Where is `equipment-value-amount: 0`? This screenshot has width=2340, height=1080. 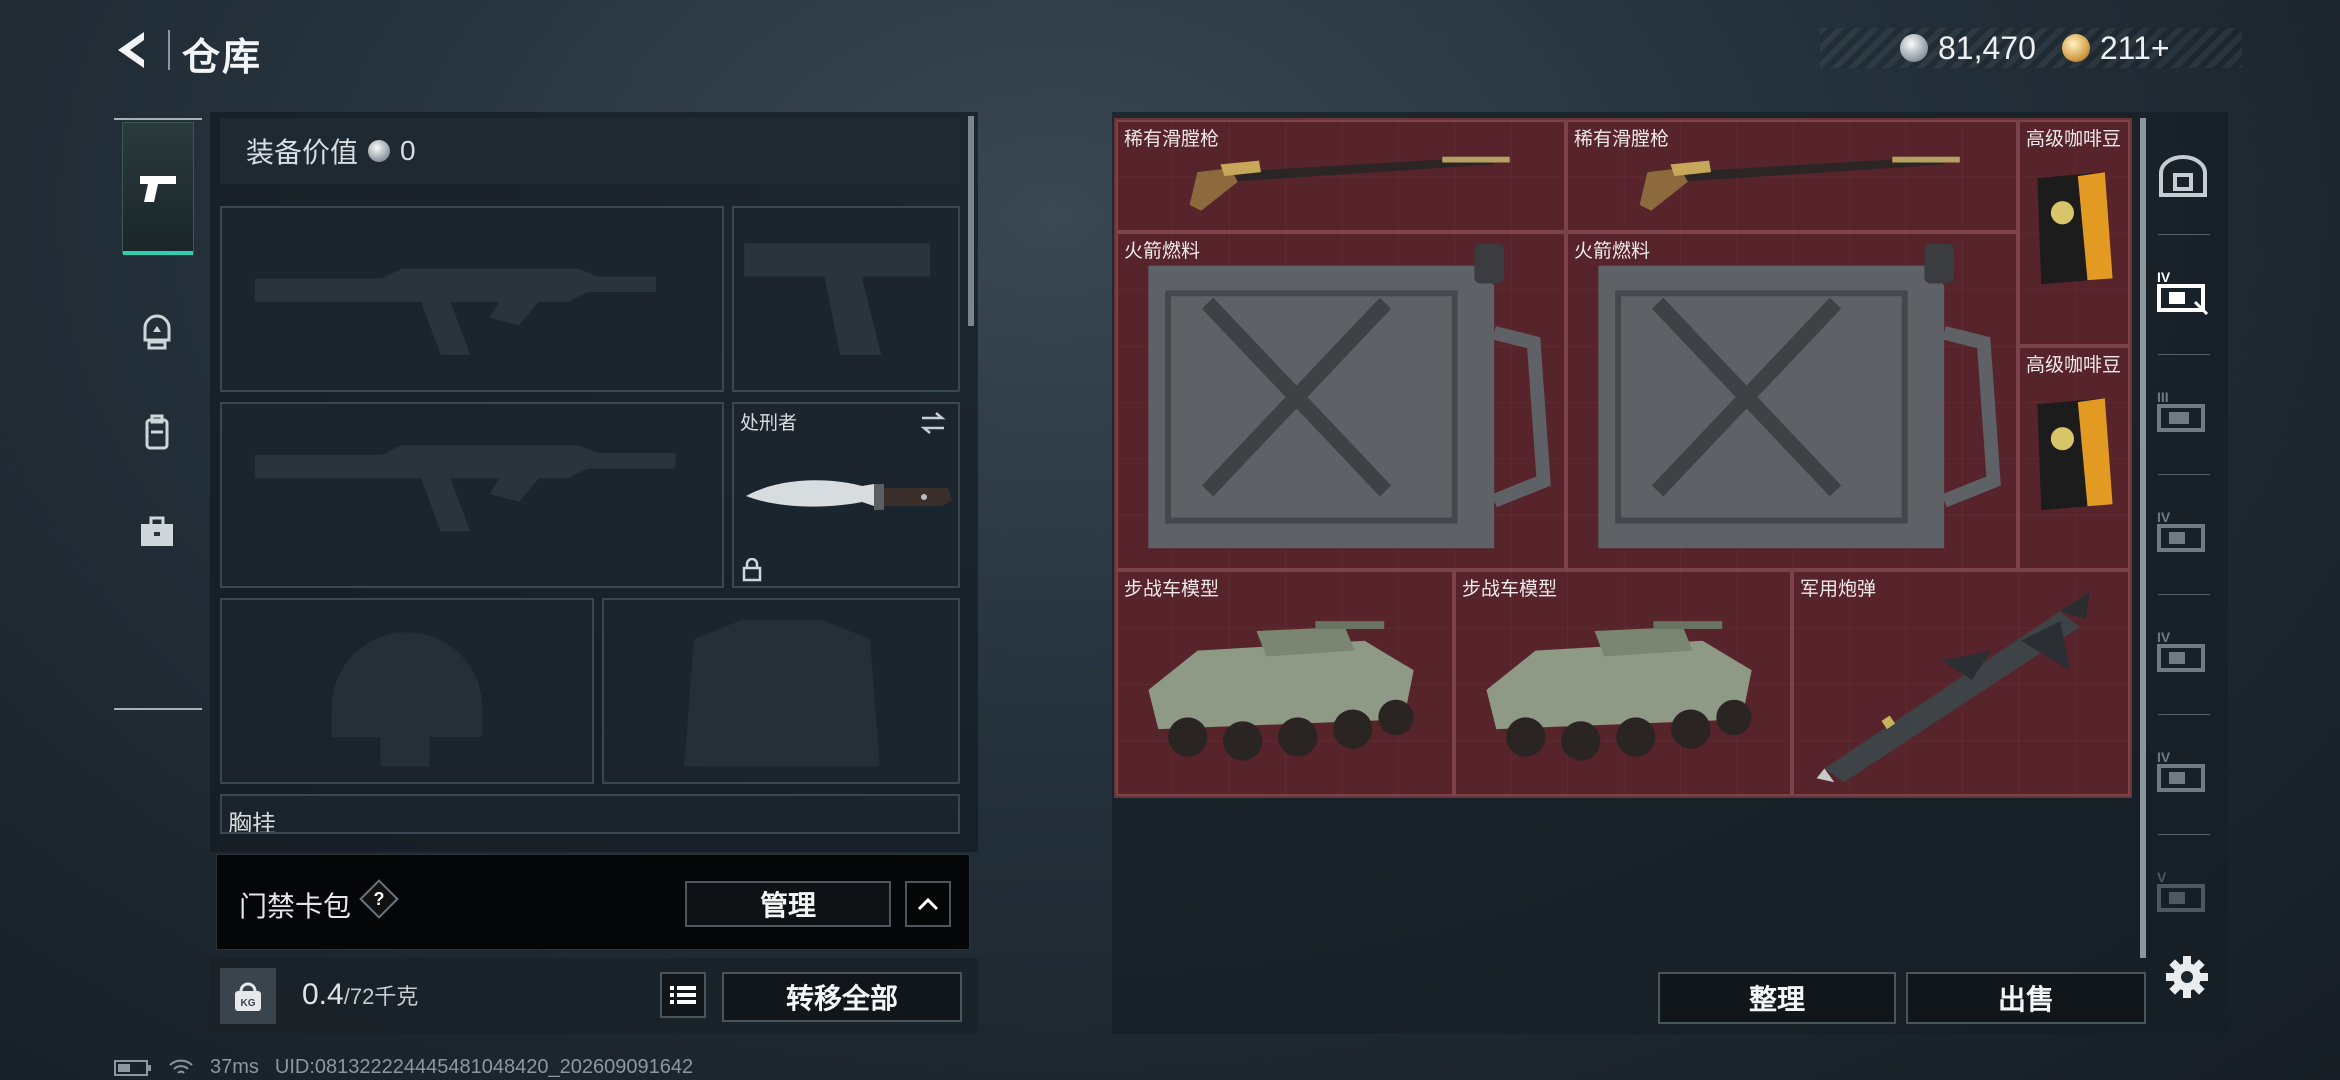
equipment-value-amount: 0 is located at coordinates (408, 150).